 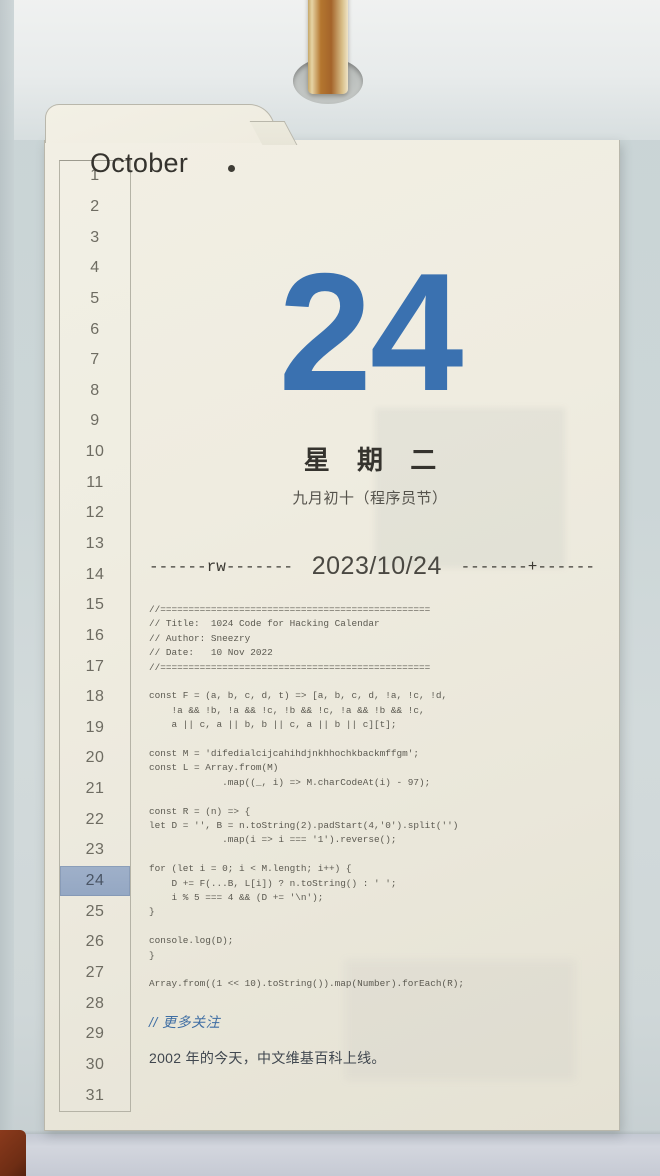 What do you see at coordinates (95, 605) in the screenshot?
I see `gutter-day-15: 15` at bounding box center [95, 605].